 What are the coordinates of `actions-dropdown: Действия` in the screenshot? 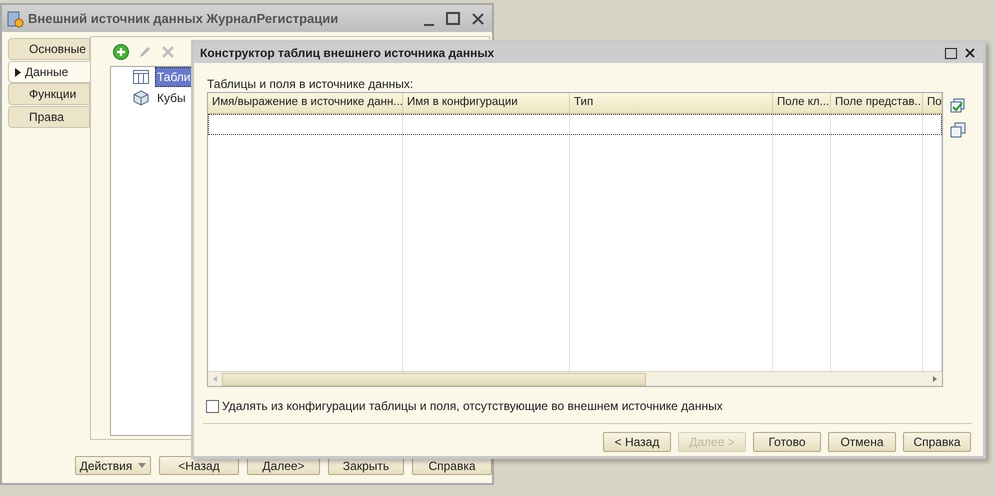 It's located at (113, 465).